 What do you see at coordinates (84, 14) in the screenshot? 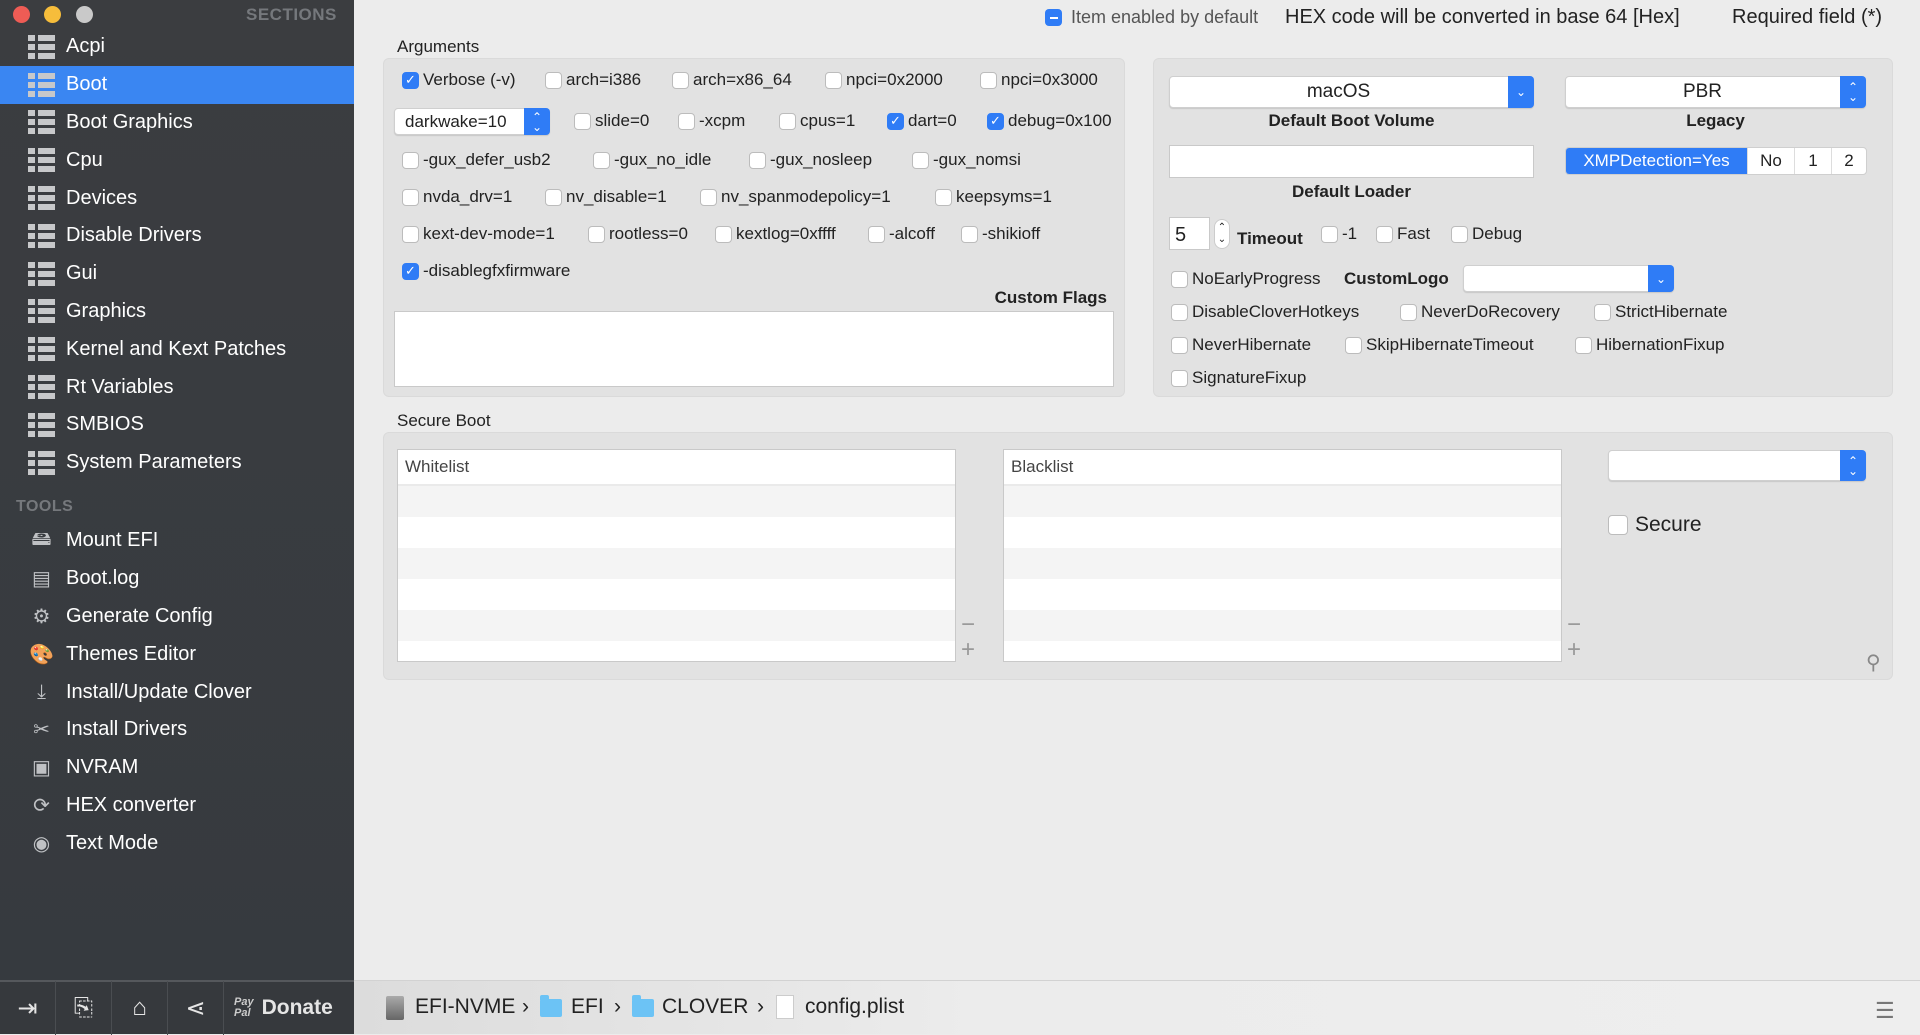
I see `zoom-button` at bounding box center [84, 14].